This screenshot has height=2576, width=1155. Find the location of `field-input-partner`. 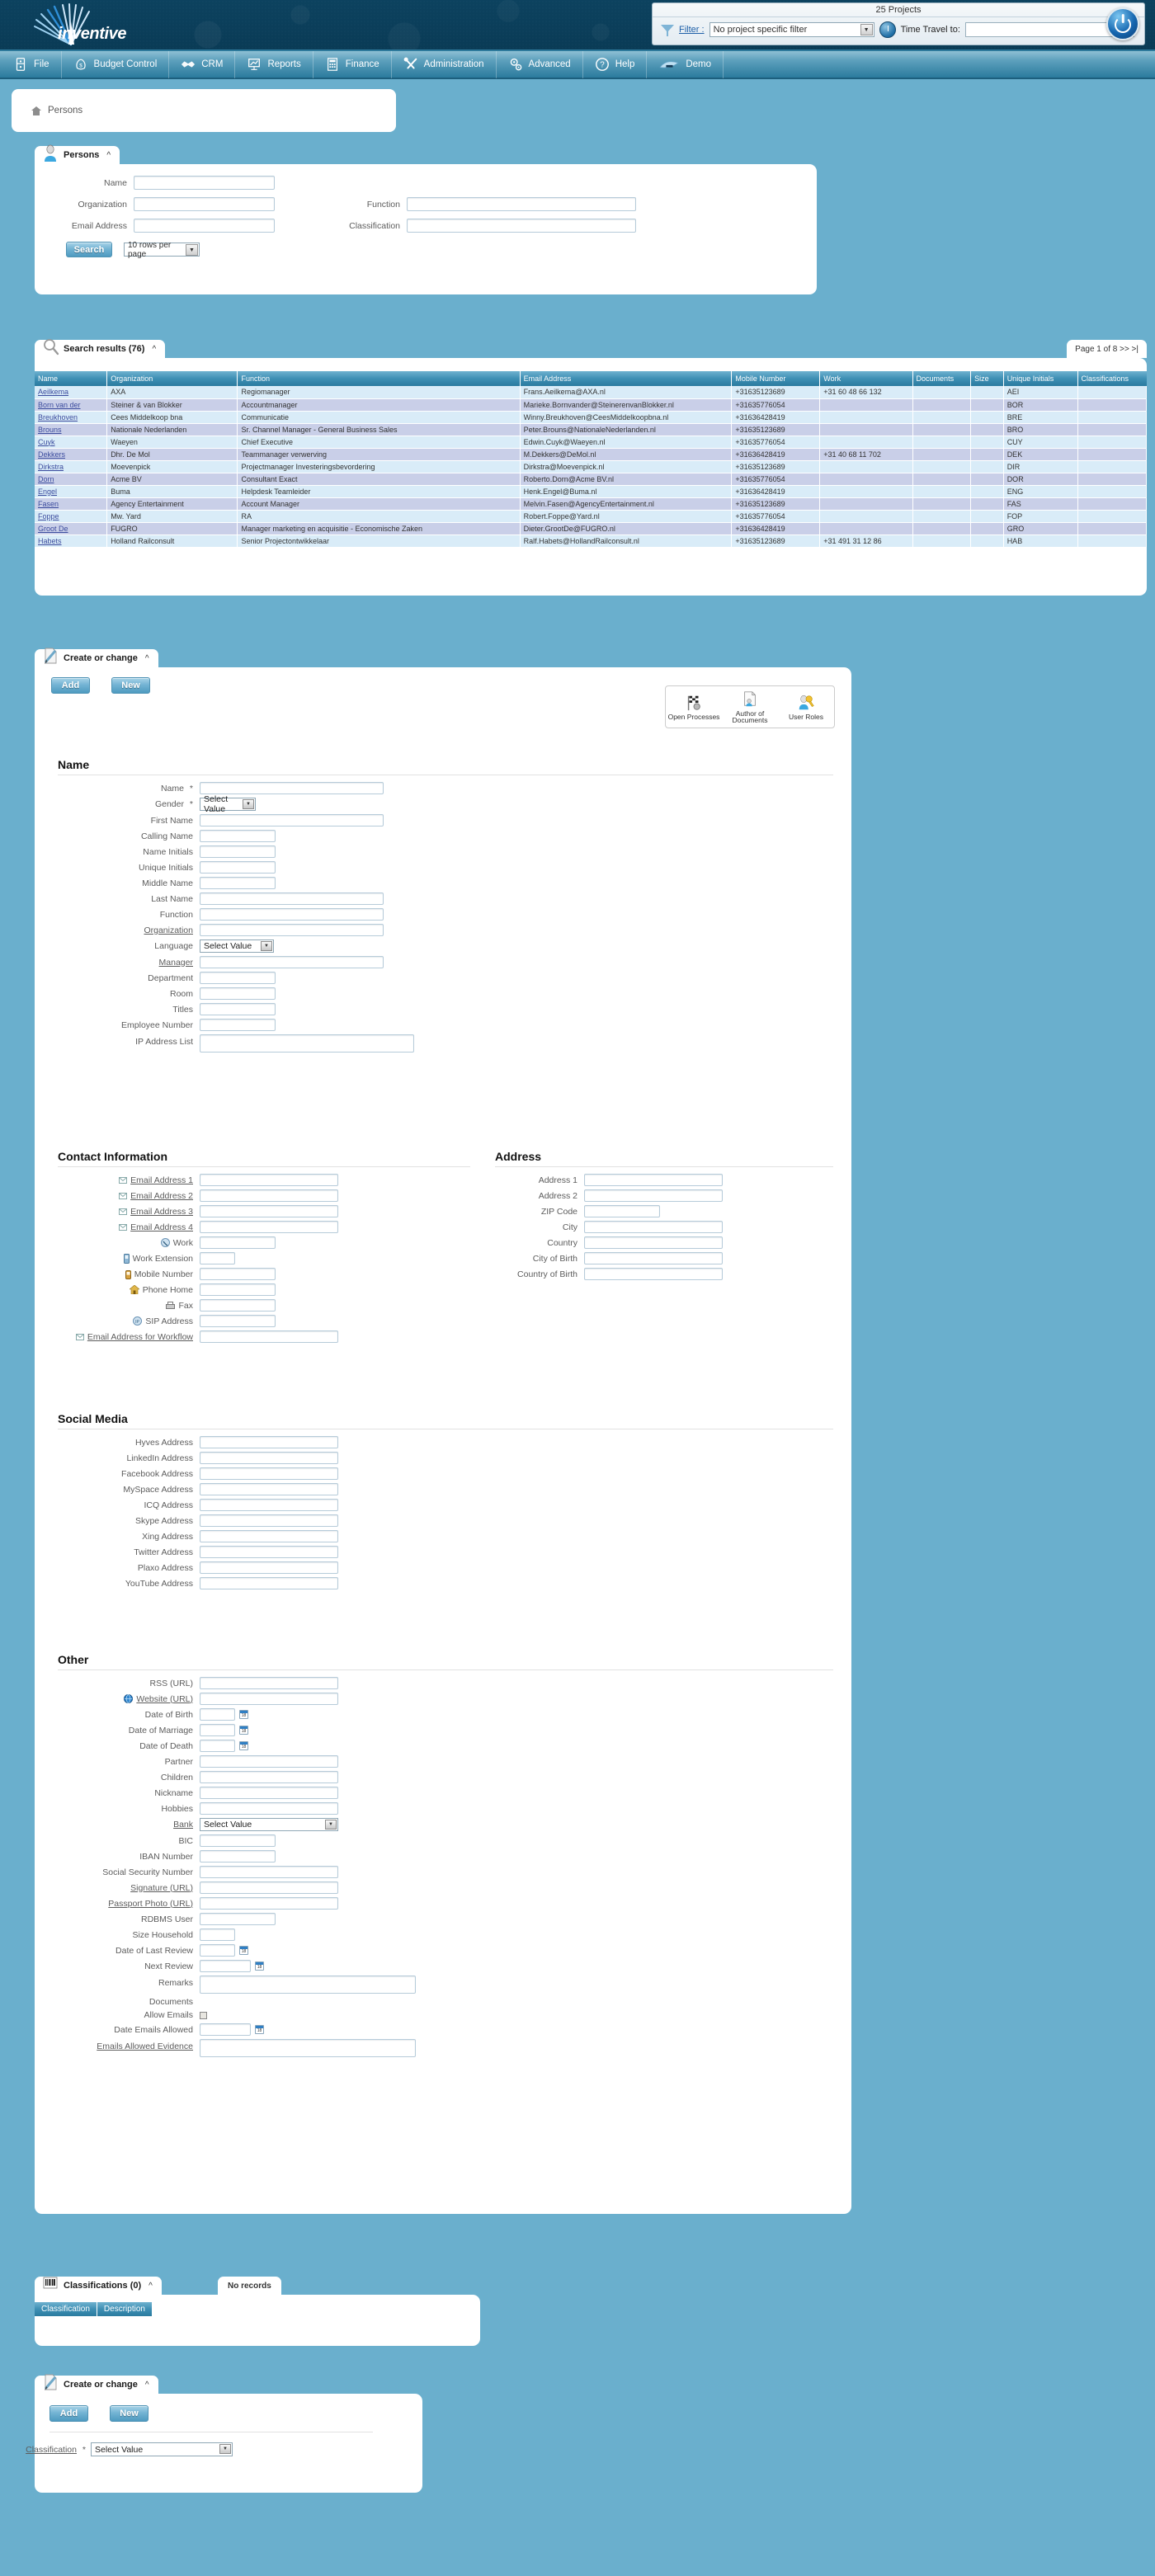

field-input-partner is located at coordinates (269, 1762).